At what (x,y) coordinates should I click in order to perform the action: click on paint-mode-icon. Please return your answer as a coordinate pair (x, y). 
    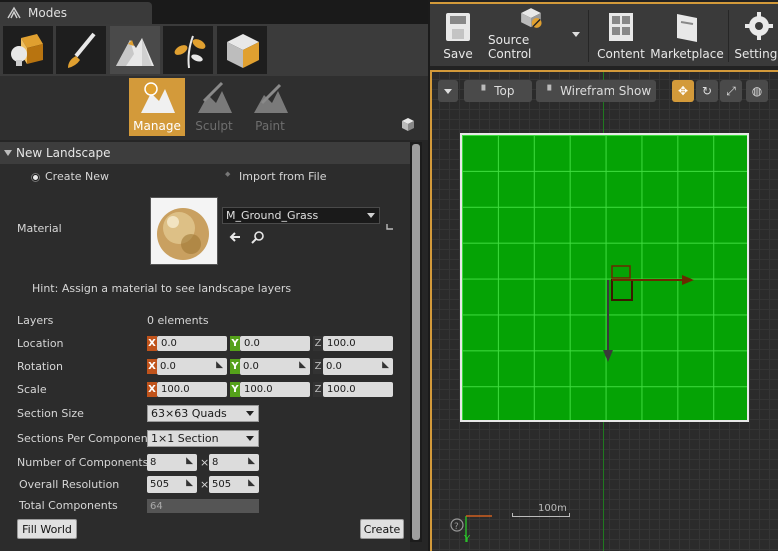
    Looking at the image, I should click on (82, 50).